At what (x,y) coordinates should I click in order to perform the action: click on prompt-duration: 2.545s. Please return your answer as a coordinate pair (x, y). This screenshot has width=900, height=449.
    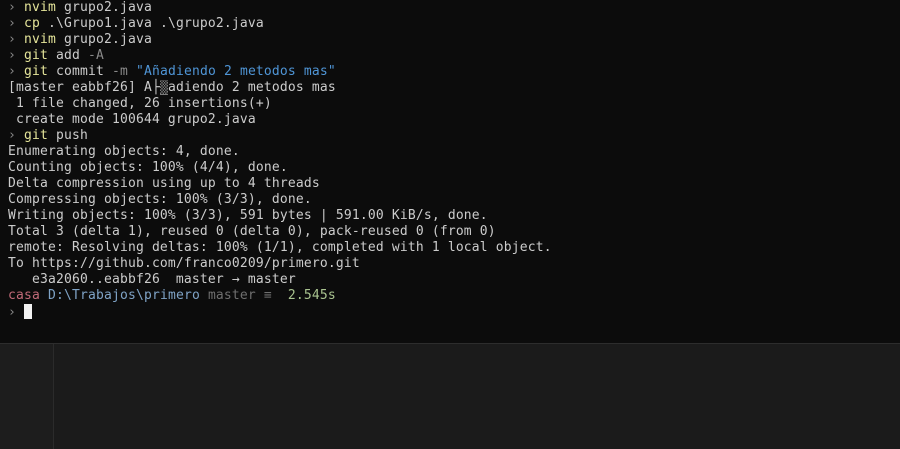
    Looking at the image, I should click on (311, 295).